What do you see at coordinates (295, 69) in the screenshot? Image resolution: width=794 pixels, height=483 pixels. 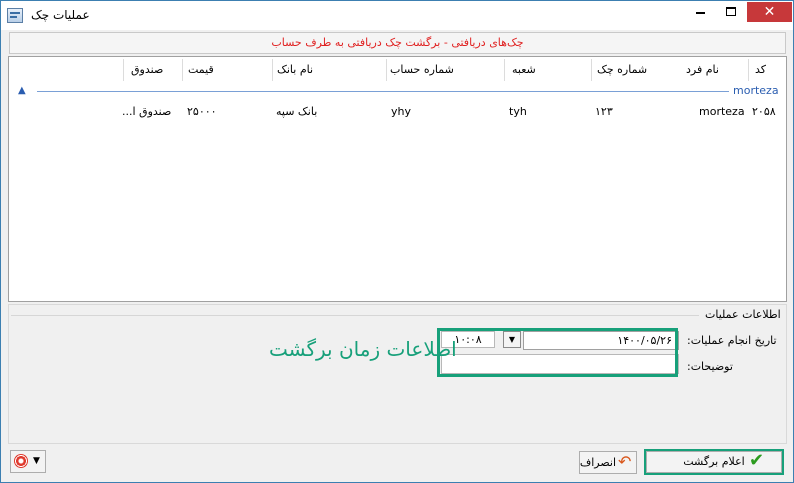 I see `column-header-bank-name: نام بانک` at bounding box center [295, 69].